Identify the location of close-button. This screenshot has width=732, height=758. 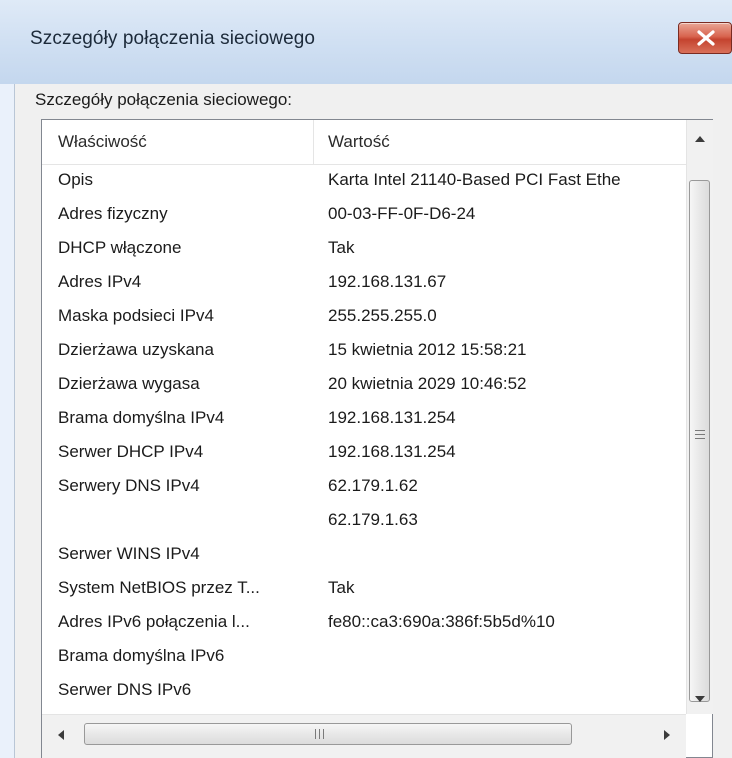
(705, 38).